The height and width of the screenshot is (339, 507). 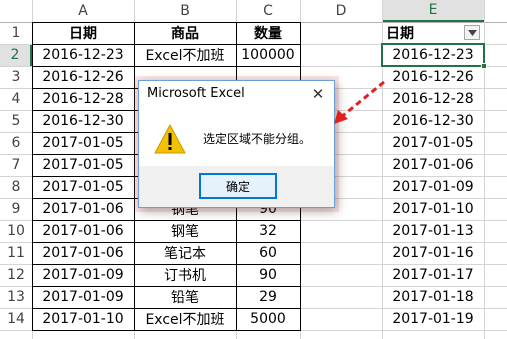 I want to click on column-header-a: A, so click(x=83, y=11).